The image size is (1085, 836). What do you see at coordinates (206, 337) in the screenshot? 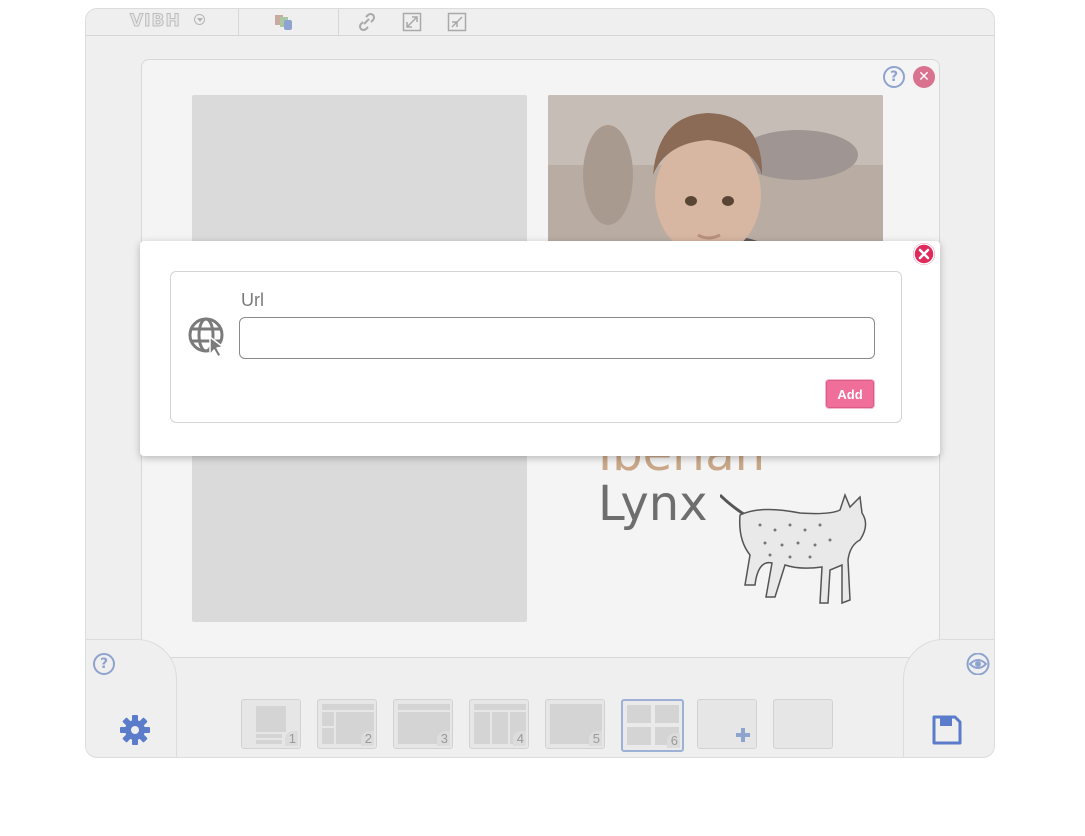
I see `globe-cursor-icon` at bounding box center [206, 337].